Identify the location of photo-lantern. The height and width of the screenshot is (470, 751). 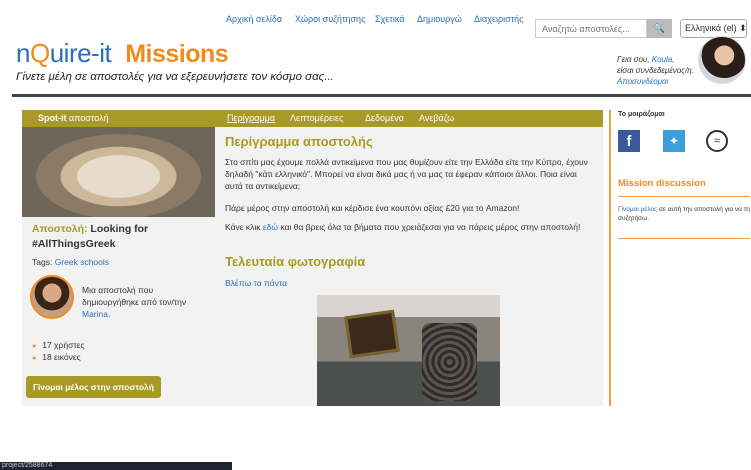
(449, 362).